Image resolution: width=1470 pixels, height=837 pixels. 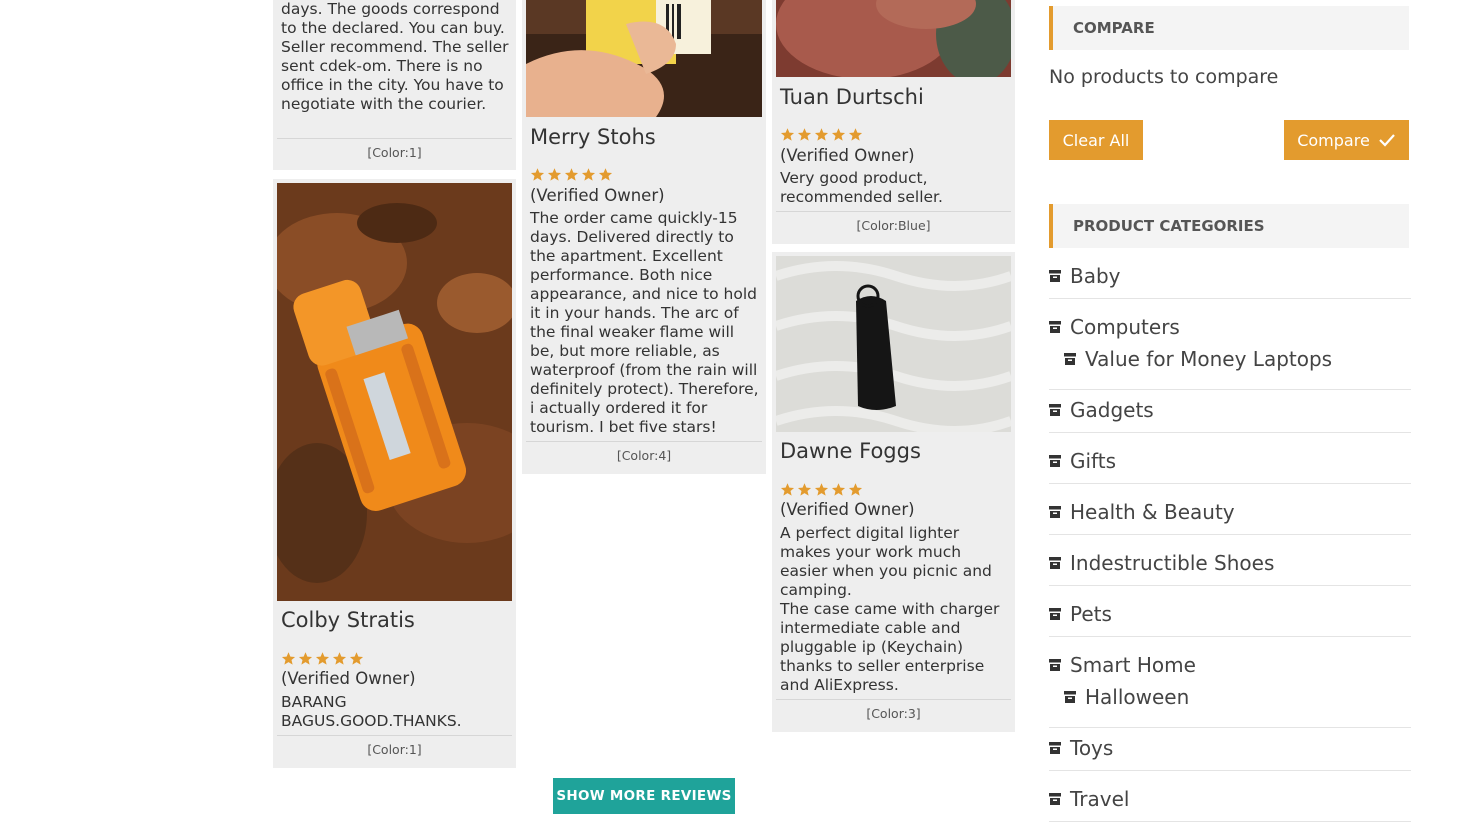 I want to click on category-item-shoes: Indestructible Shoes, so click(x=1230, y=566).